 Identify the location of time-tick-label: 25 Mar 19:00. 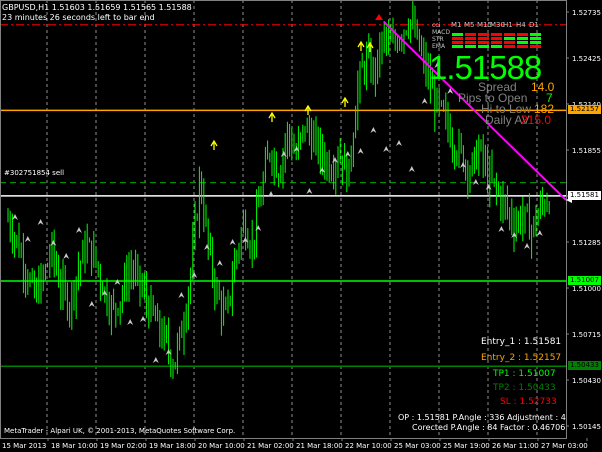
(466, 446).